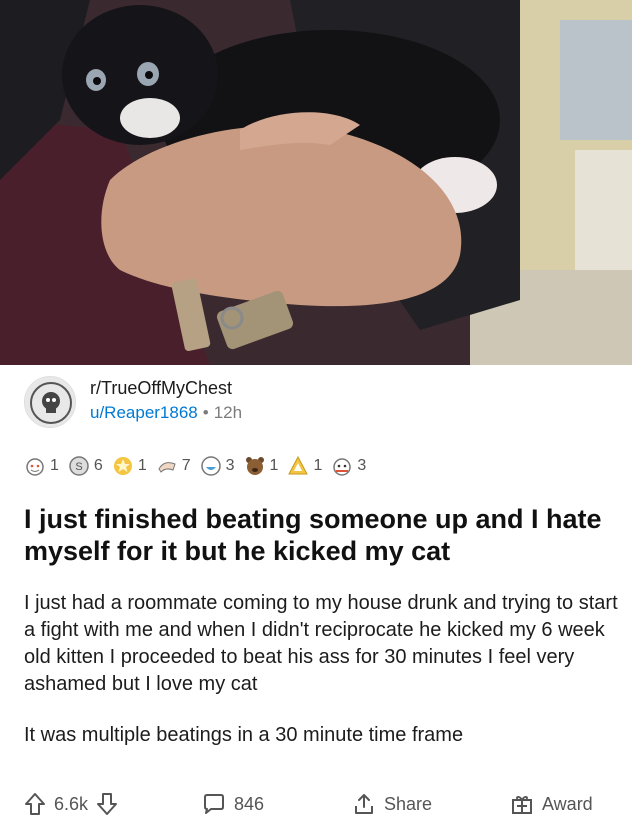 This screenshot has width=632, height=835. I want to click on comments-count: 846, so click(249, 803).